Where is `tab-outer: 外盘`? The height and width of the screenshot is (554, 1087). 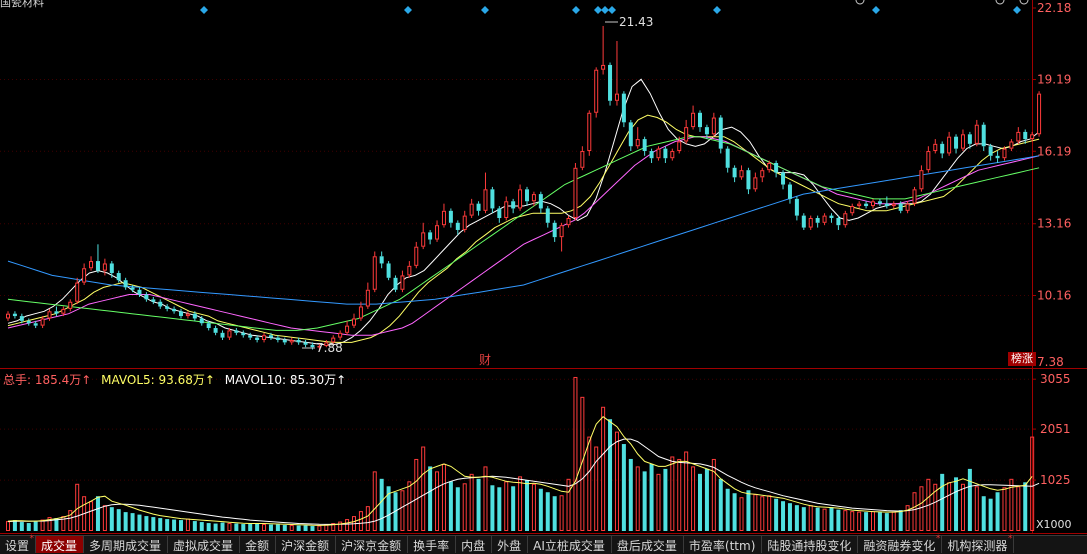
tab-outer: 外盘 is located at coordinates (510, 544).